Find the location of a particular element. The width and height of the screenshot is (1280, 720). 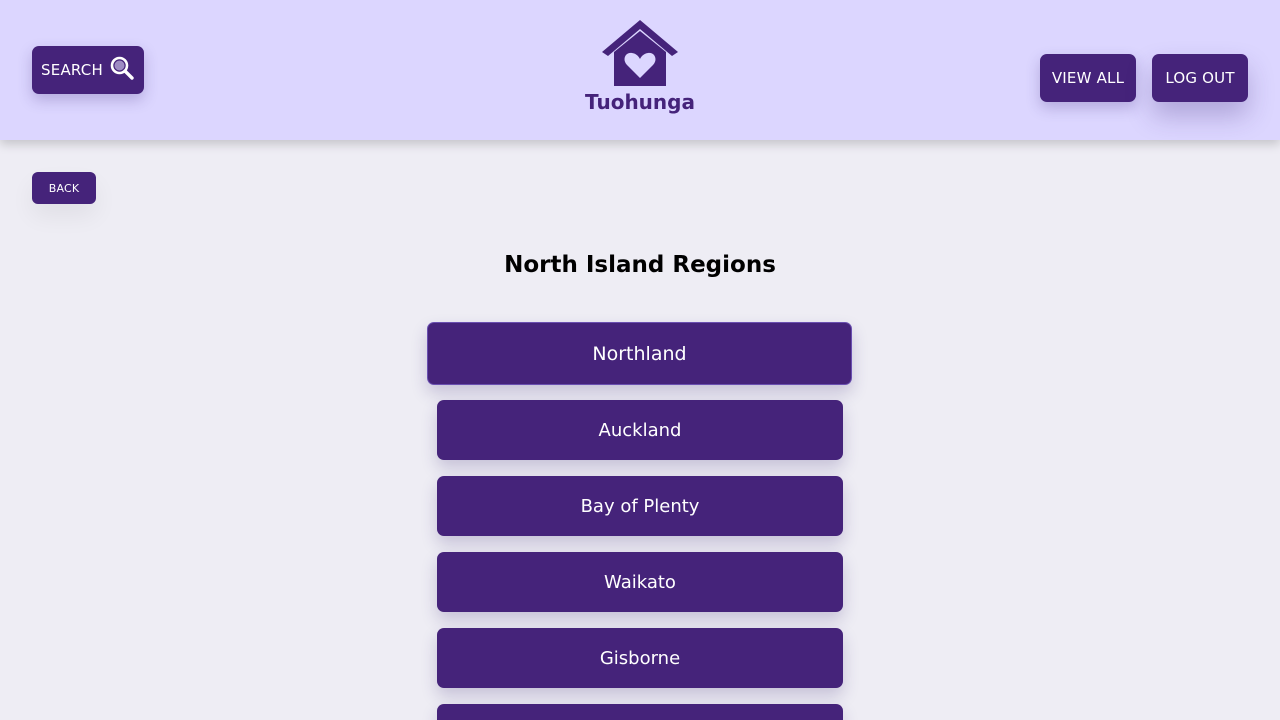

house-heart-icon is located at coordinates (640, 52).